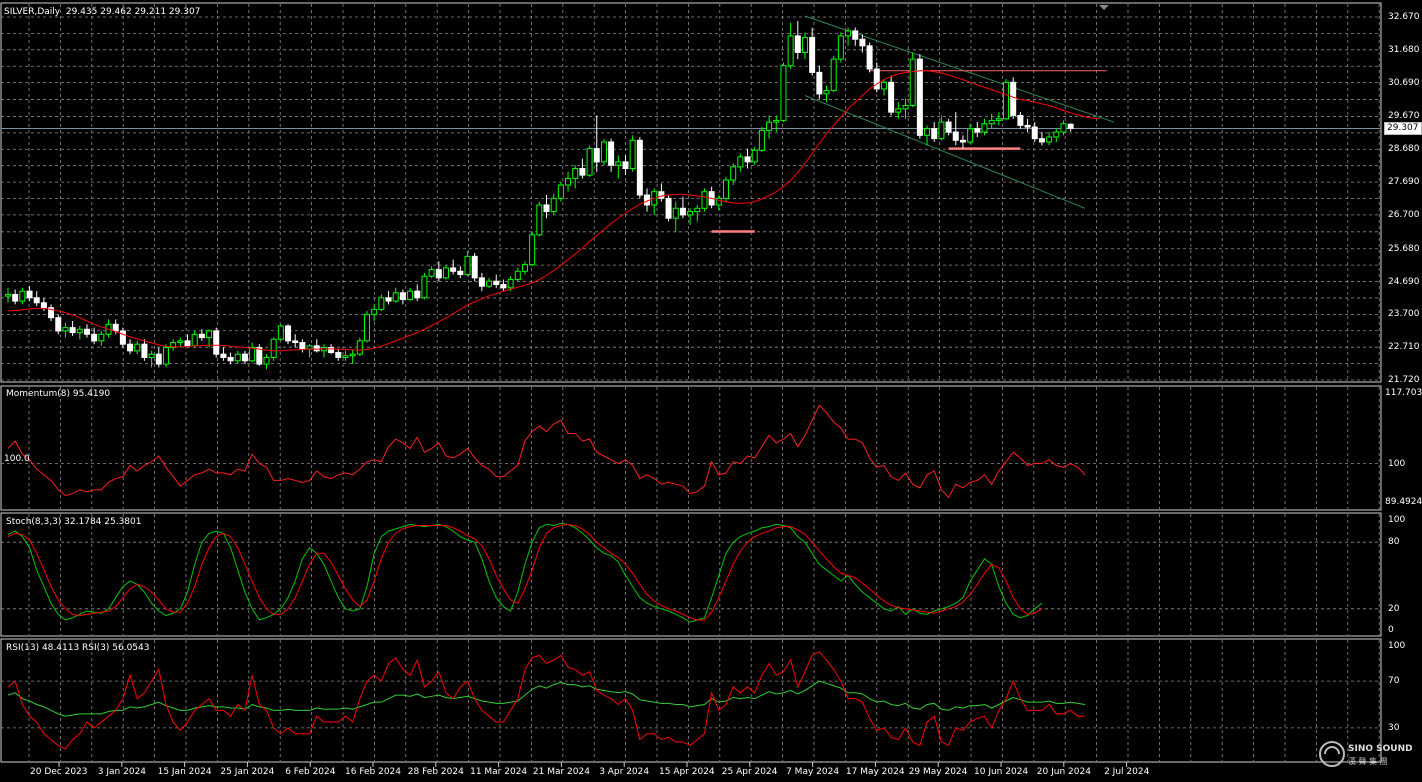 The image size is (1422, 782). What do you see at coordinates (78, 648) in the screenshot?
I see `rsi-title: RSI(13) 48.4113 RSI(3) 56.0543` at bounding box center [78, 648].